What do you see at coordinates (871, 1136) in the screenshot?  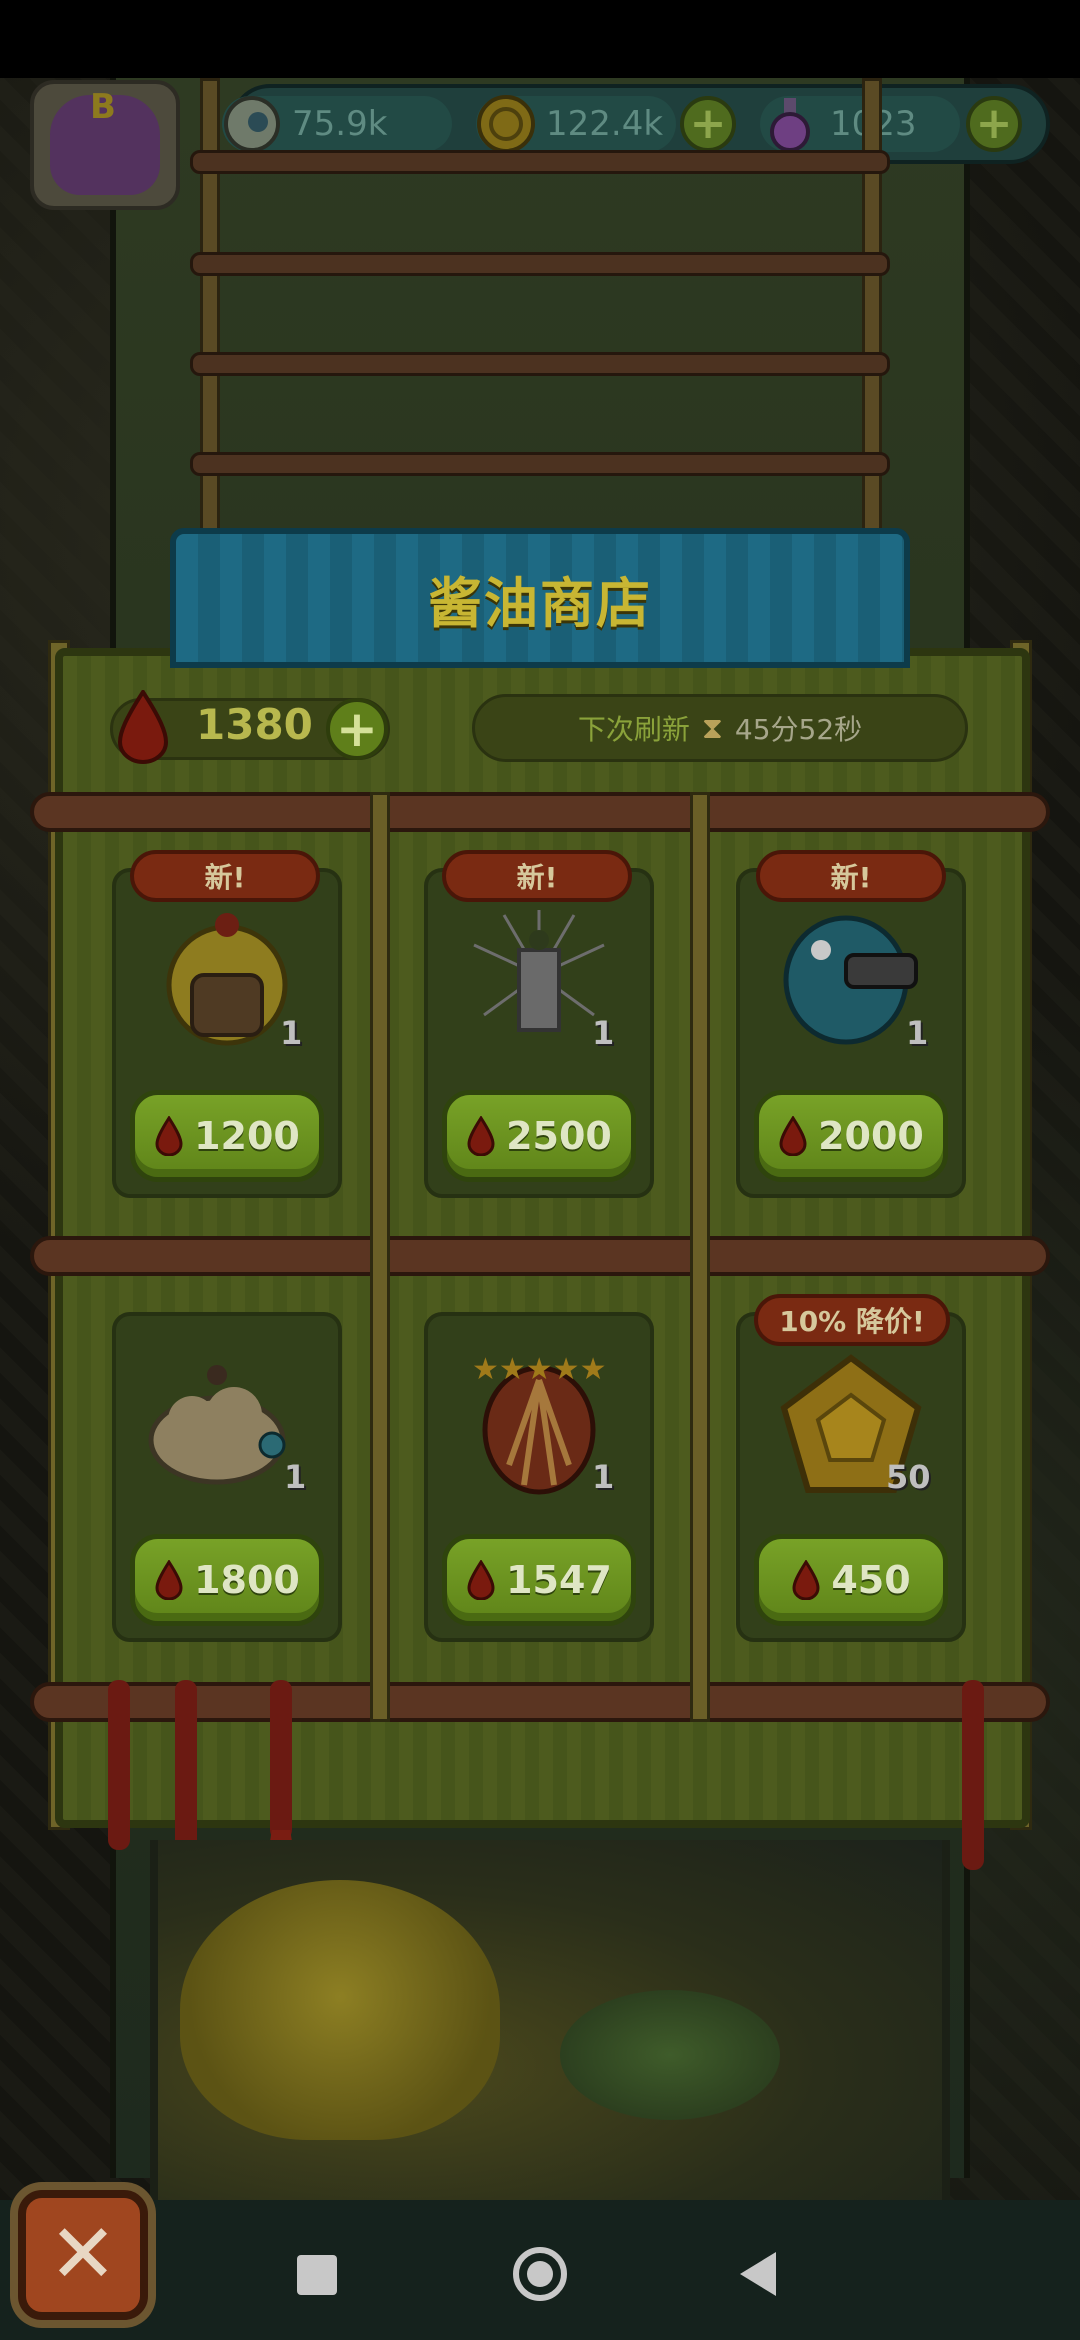 I see `price-value: 2000` at bounding box center [871, 1136].